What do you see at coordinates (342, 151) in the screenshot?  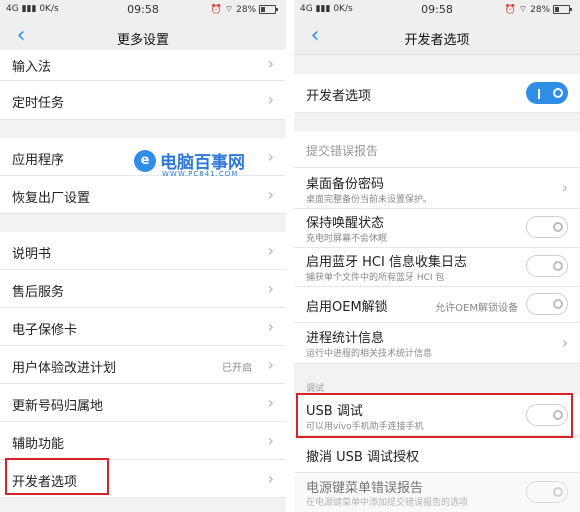 I see `item-label: 提交错误报告` at bounding box center [342, 151].